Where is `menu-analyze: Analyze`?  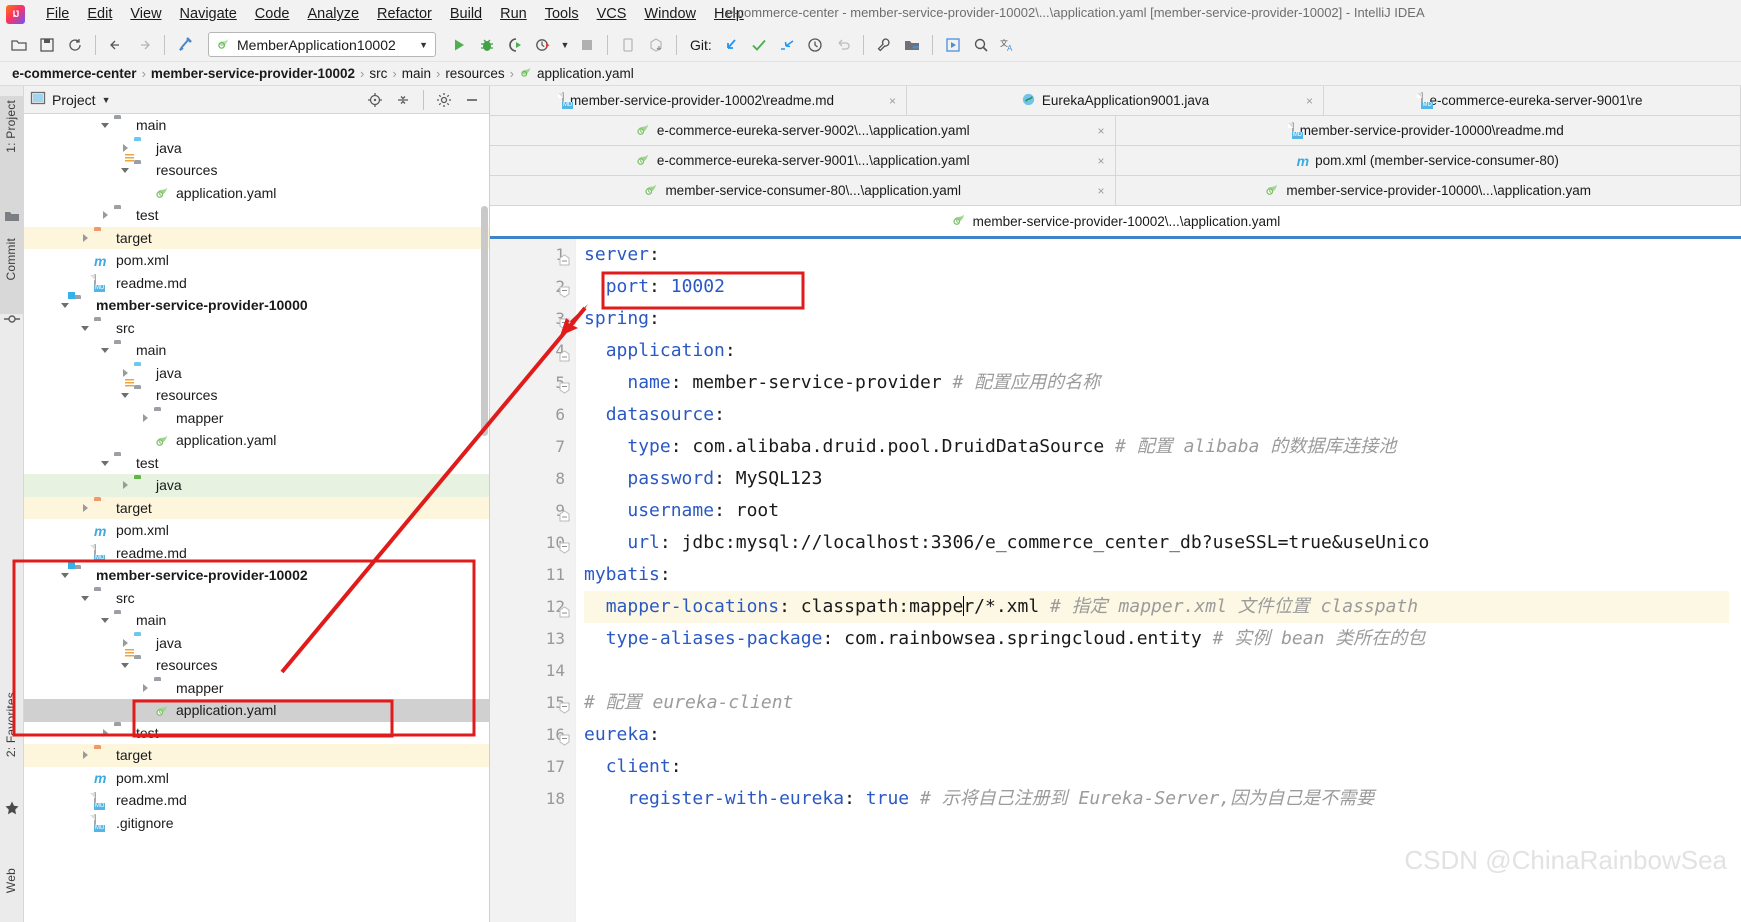
menu-analyze: Analyze is located at coordinates (333, 14).